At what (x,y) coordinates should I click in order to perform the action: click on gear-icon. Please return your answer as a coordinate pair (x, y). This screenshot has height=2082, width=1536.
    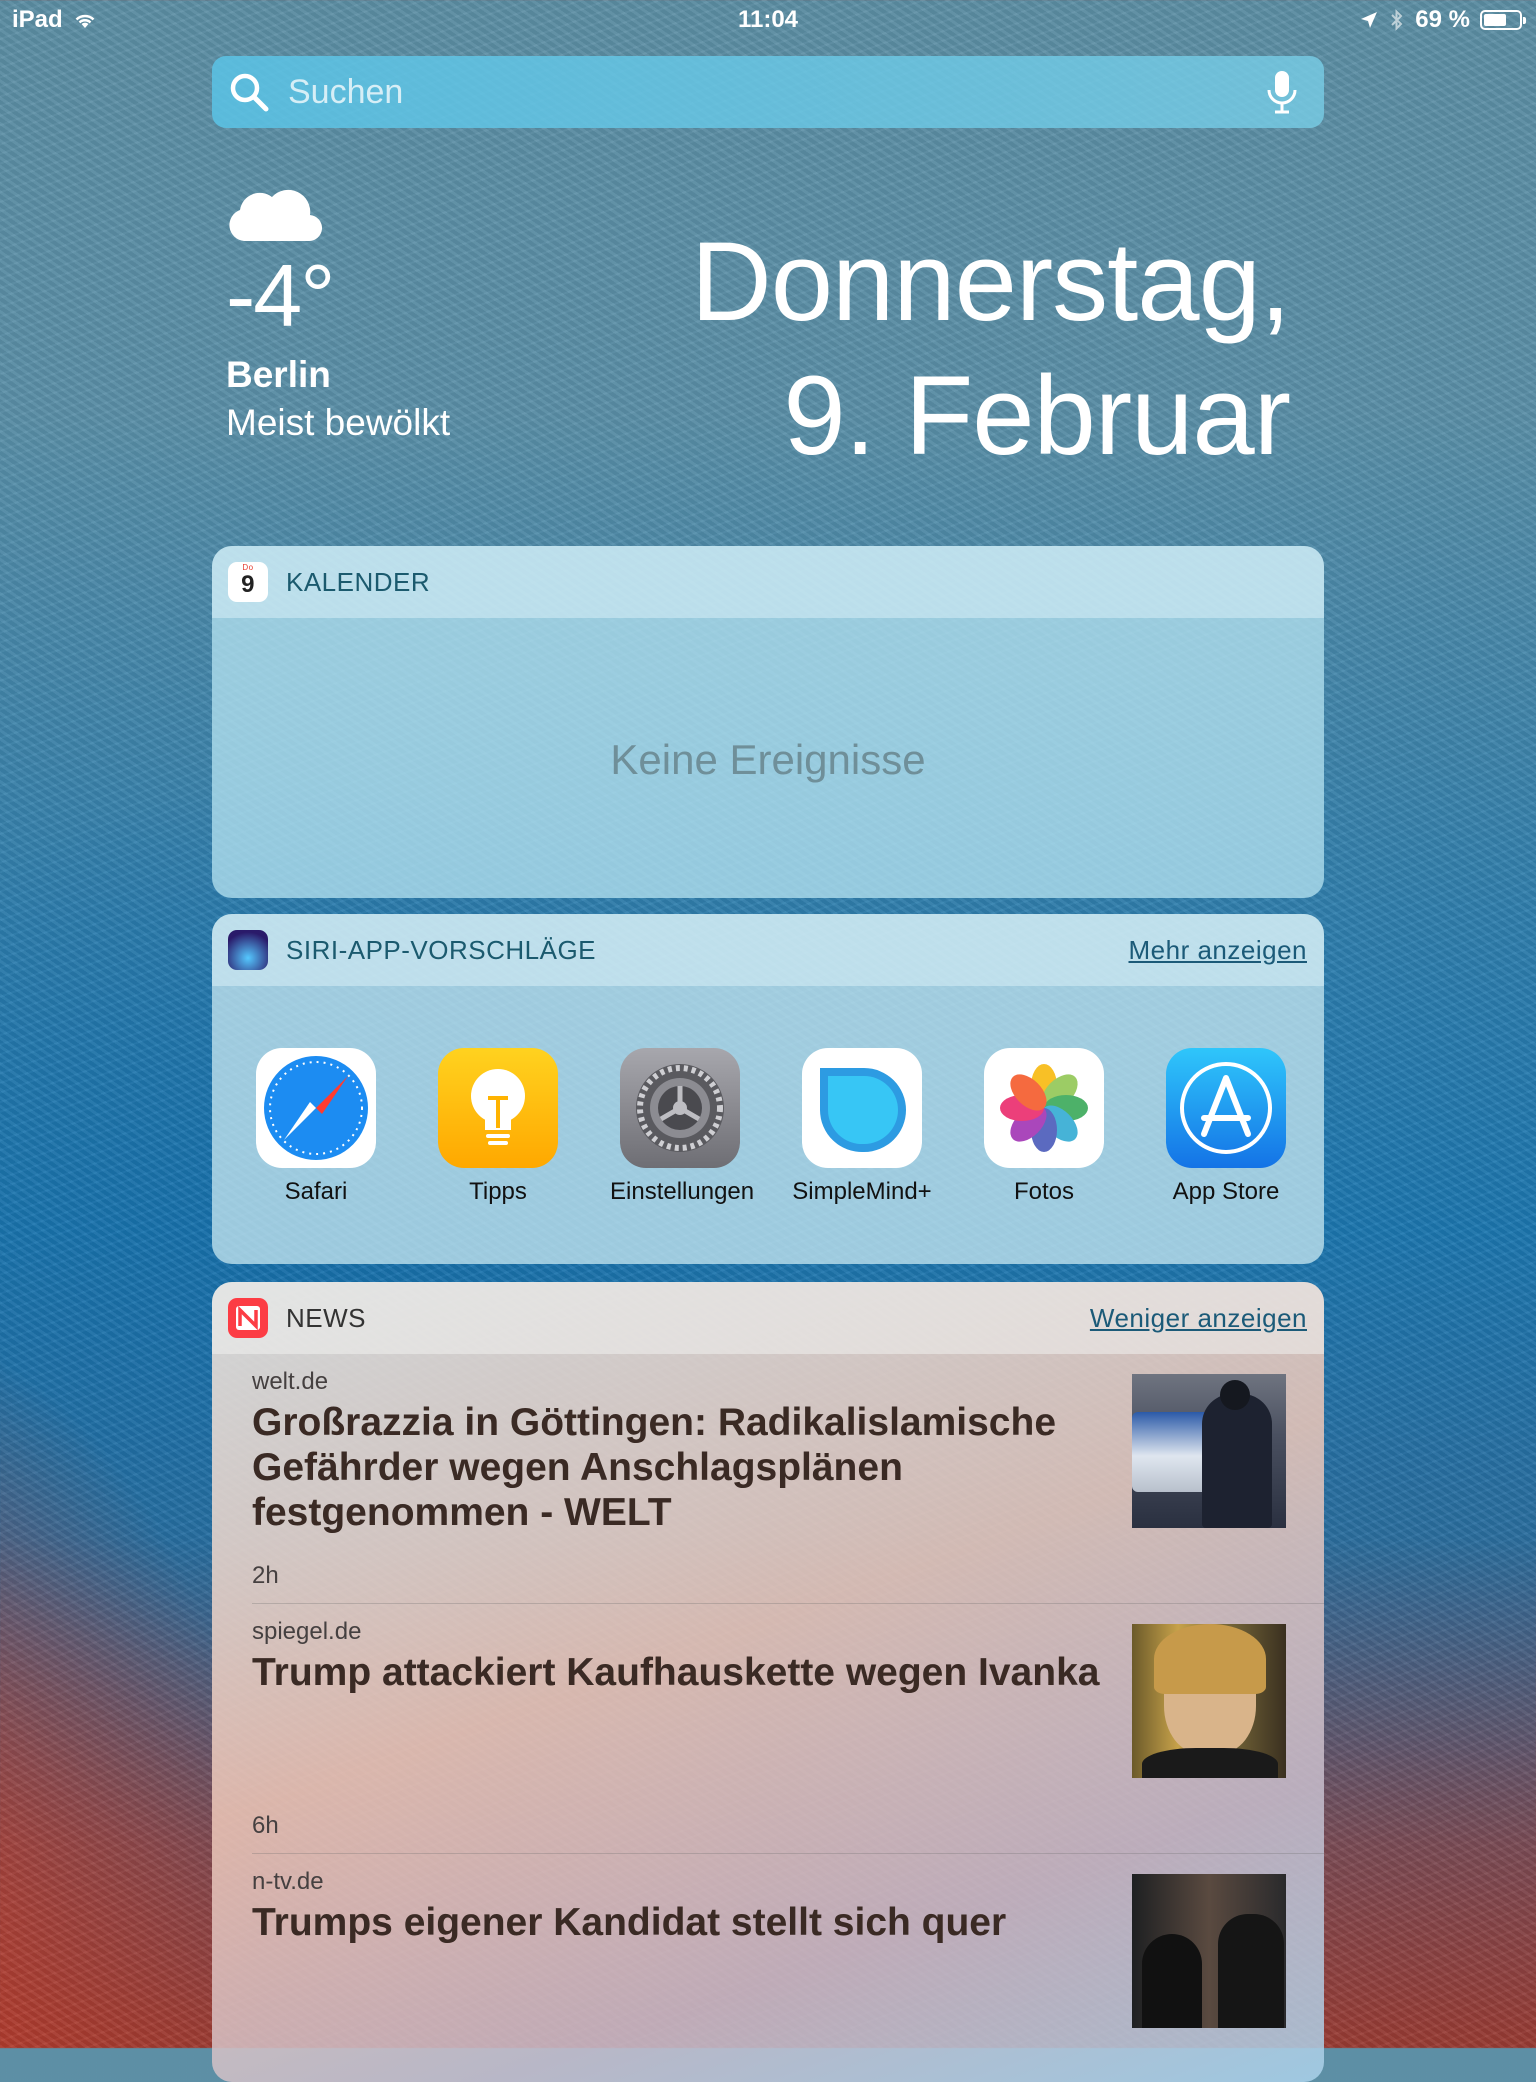
    Looking at the image, I should click on (680, 1108).